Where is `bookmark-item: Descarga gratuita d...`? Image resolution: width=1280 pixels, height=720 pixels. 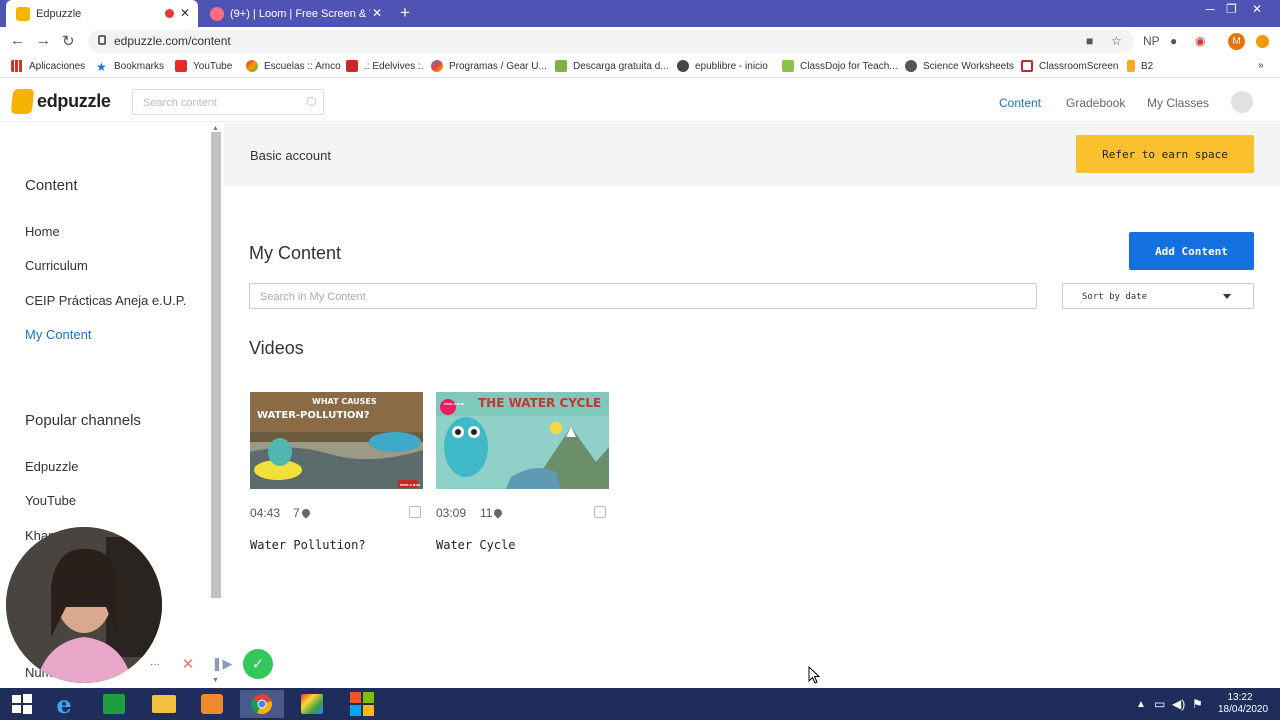
bookmark-item: Descarga gratuita d... is located at coordinates (612, 66).